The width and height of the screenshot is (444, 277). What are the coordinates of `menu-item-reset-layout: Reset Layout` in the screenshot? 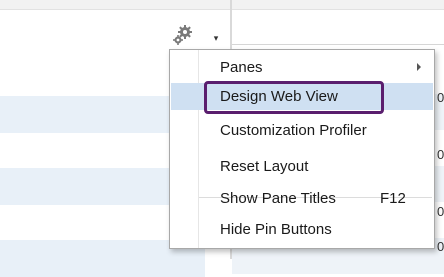 It's located at (302, 166).